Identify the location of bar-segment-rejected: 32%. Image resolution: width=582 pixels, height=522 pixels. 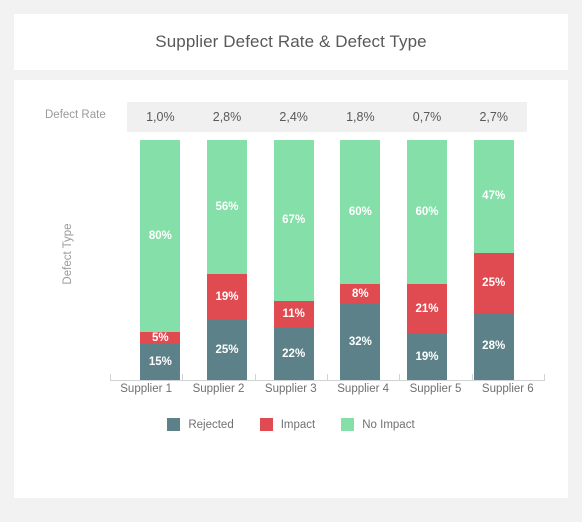
(360, 341).